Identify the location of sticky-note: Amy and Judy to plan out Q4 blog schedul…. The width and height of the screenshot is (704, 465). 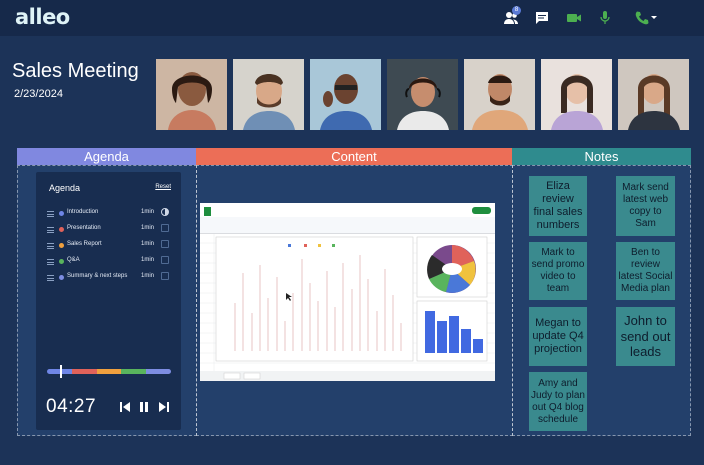
(558, 401).